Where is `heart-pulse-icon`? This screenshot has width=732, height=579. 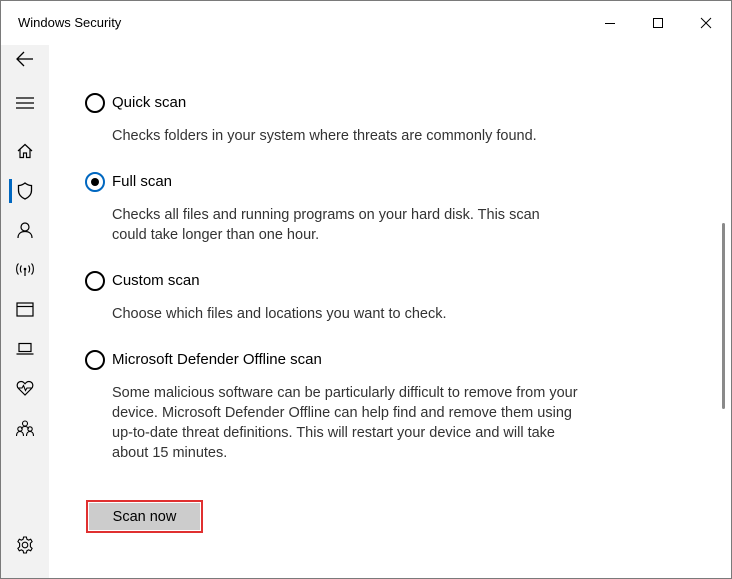
heart-pulse-icon is located at coordinates (25, 388).